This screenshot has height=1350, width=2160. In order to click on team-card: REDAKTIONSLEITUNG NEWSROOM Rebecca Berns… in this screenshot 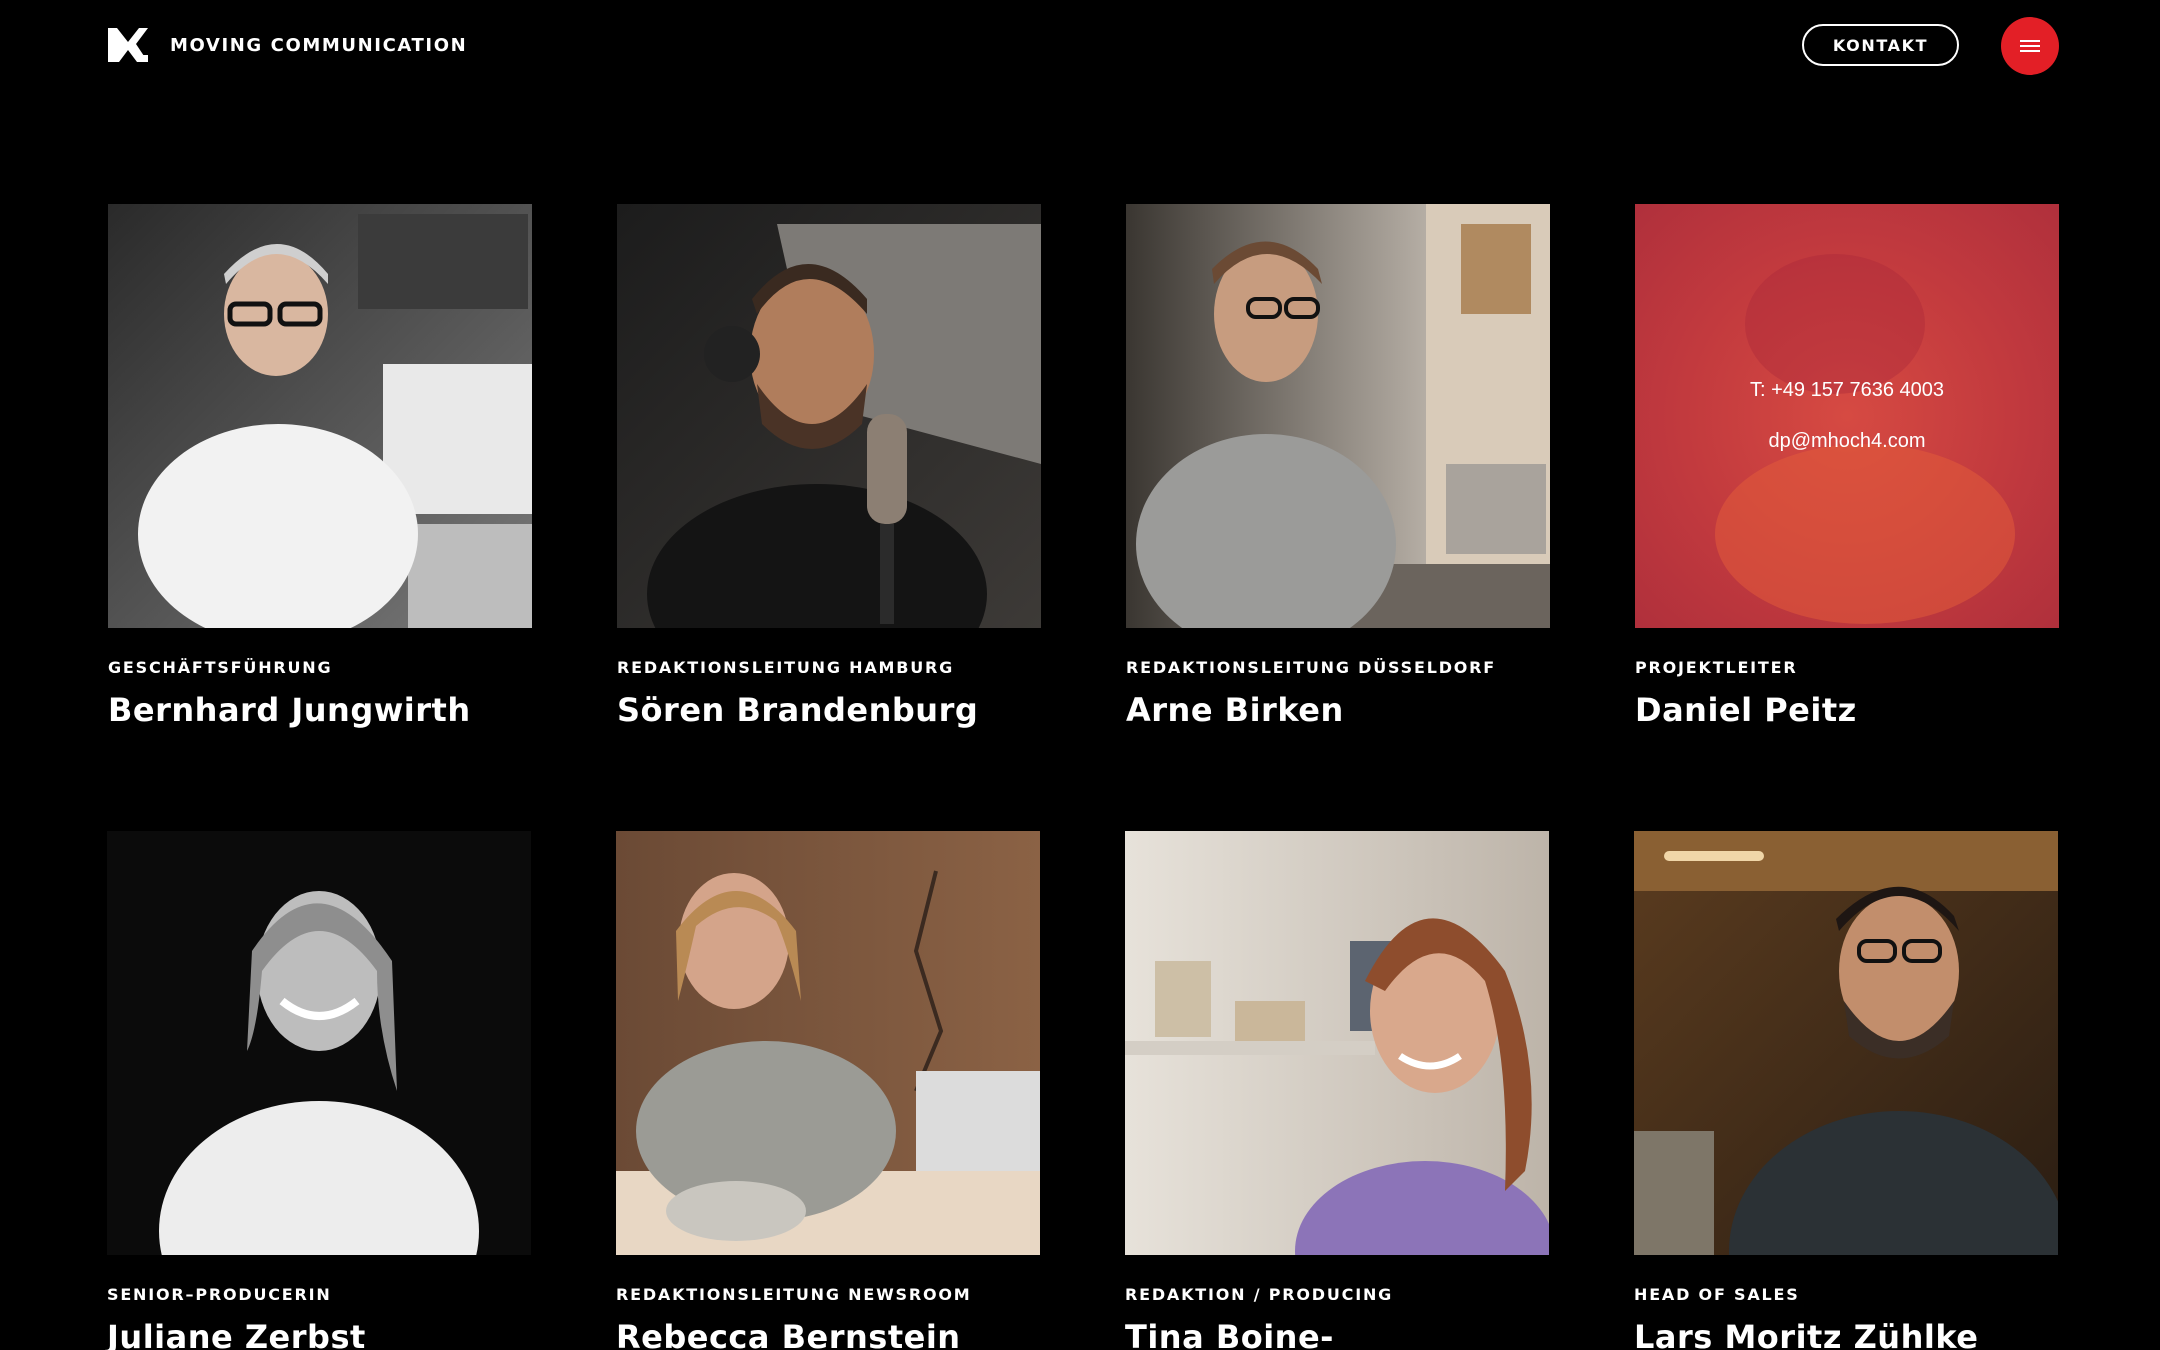, I will do `click(828, 1090)`.